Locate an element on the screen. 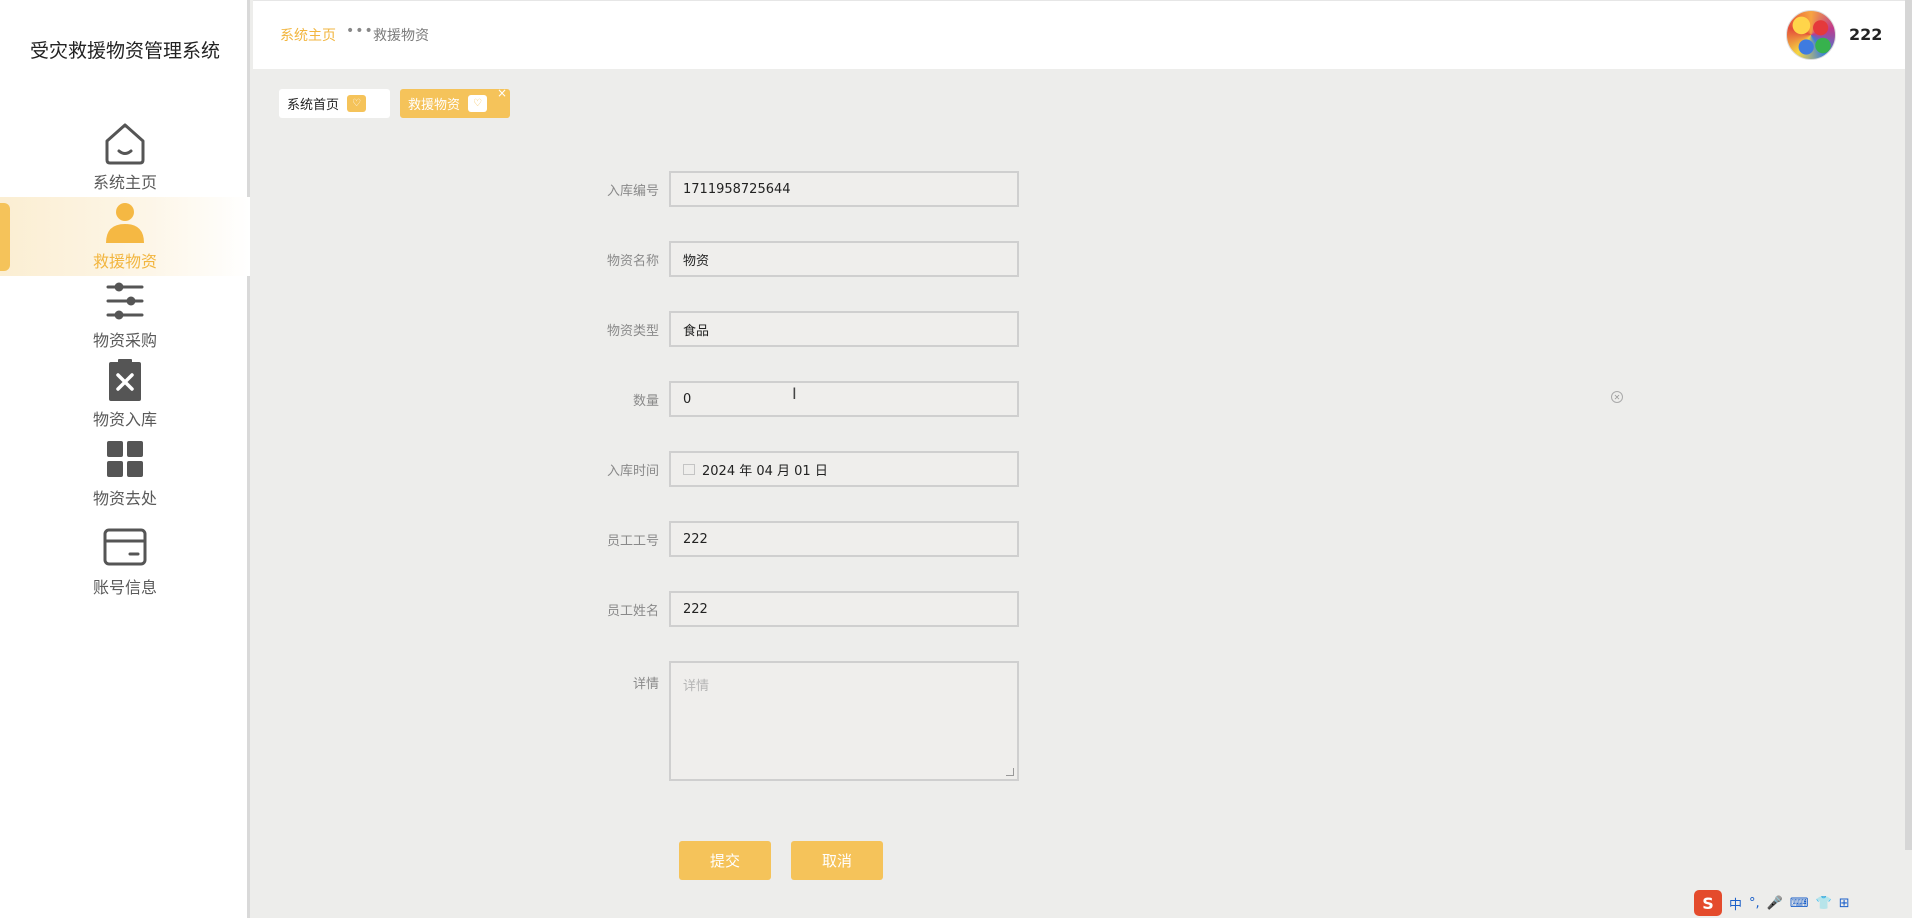  resize-handle is located at coordinates (1010, 772).